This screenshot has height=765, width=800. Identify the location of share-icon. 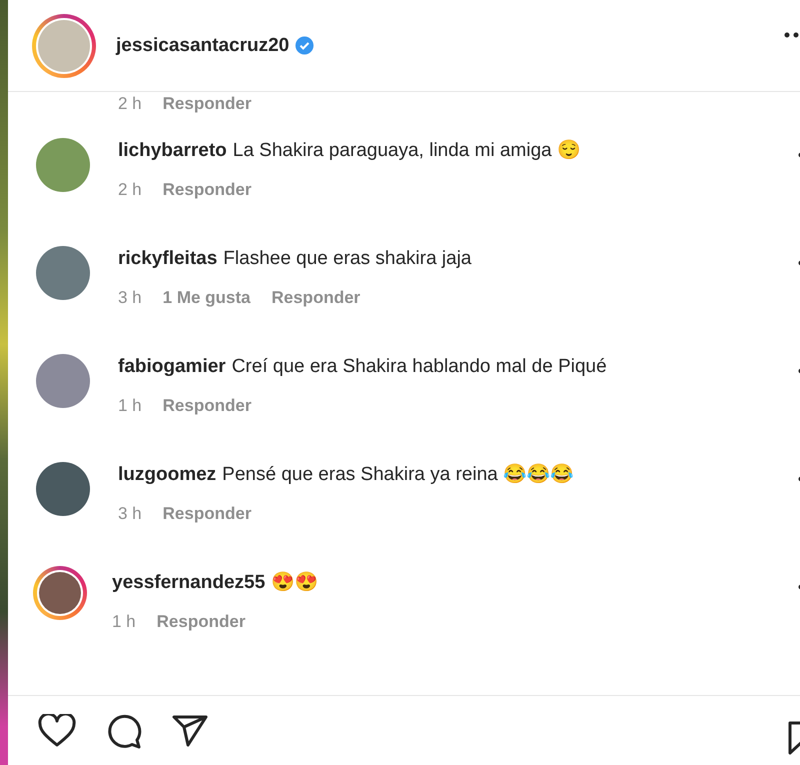
(190, 730).